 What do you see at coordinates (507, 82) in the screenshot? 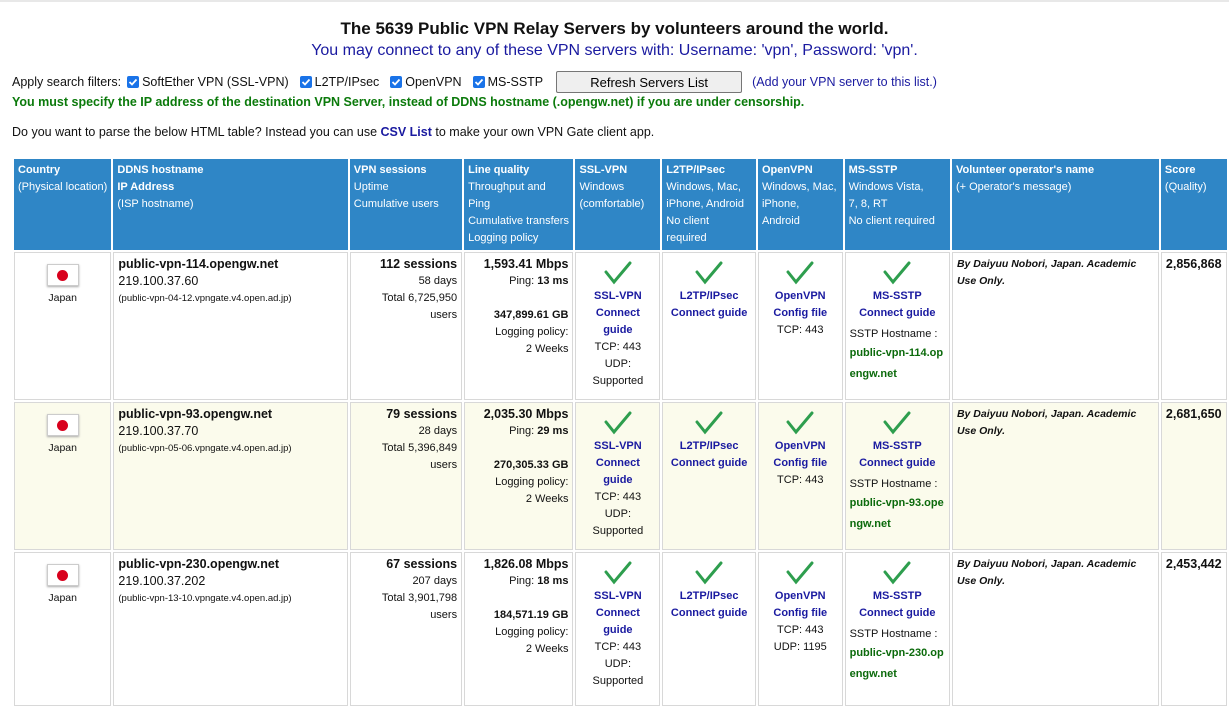
I see `filter-mssstp-checkbox: MS-SSTP` at bounding box center [507, 82].